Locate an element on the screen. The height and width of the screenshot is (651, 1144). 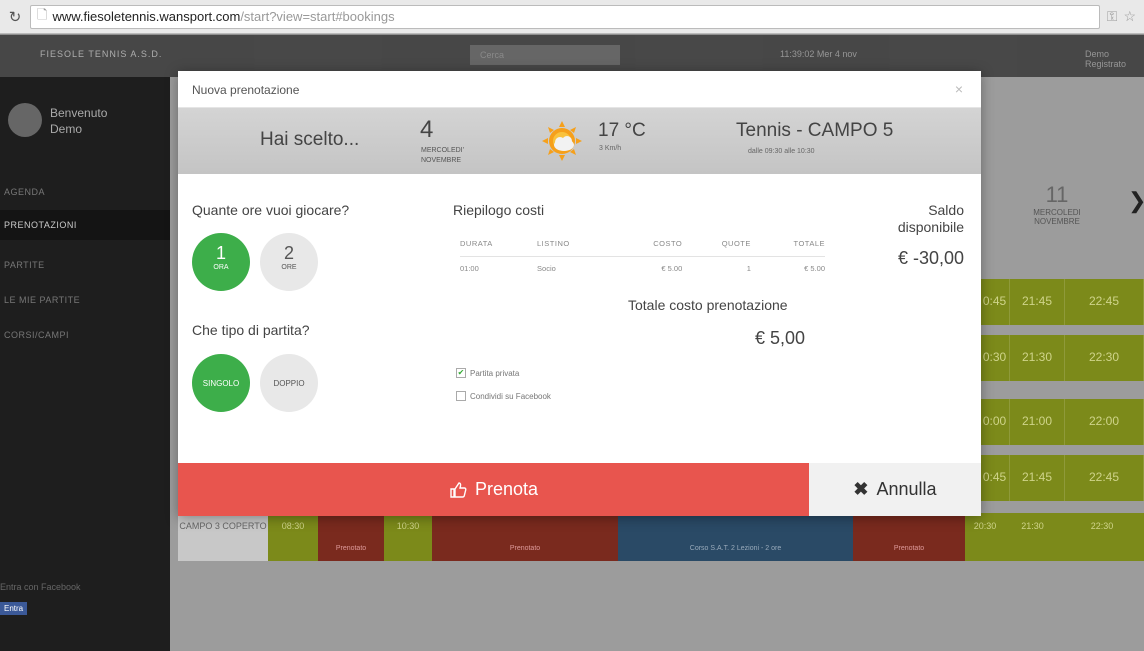
temperature: 17 °C is located at coordinates (622, 130).